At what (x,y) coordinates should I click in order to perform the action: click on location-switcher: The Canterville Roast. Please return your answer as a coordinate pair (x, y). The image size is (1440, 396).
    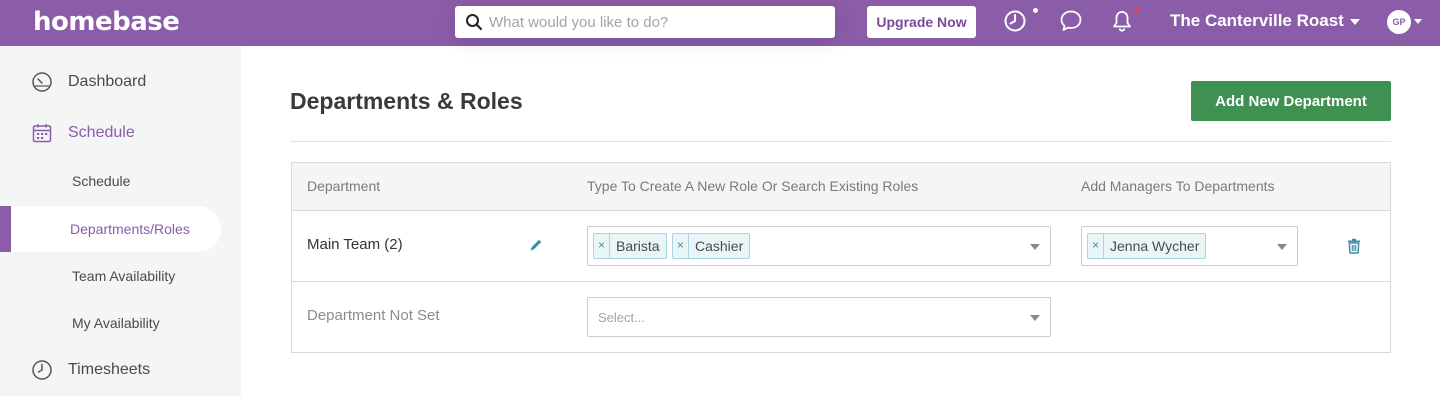
    Looking at the image, I should click on (1265, 21).